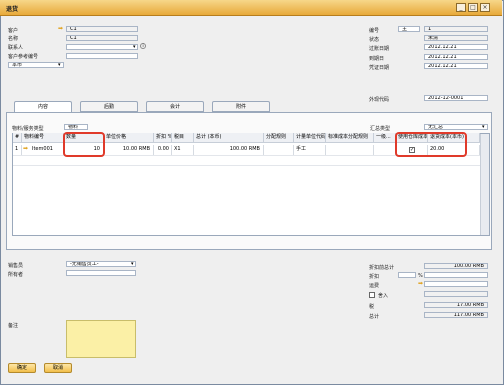 This screenshot has height=385, width=504. I want to click on cell-total: 100.00 RMB, so click(229, 150).